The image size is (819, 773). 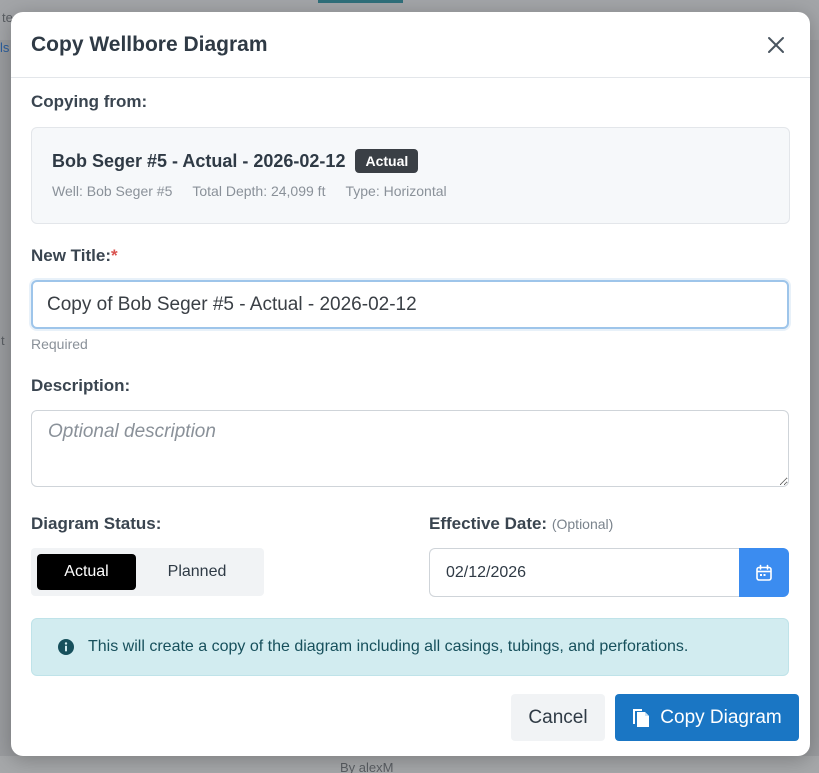 What do you see at coordinates (582, 524) in the screenshot?
I see `optional-hint: (Optional)` at bounding box center [582, 524].